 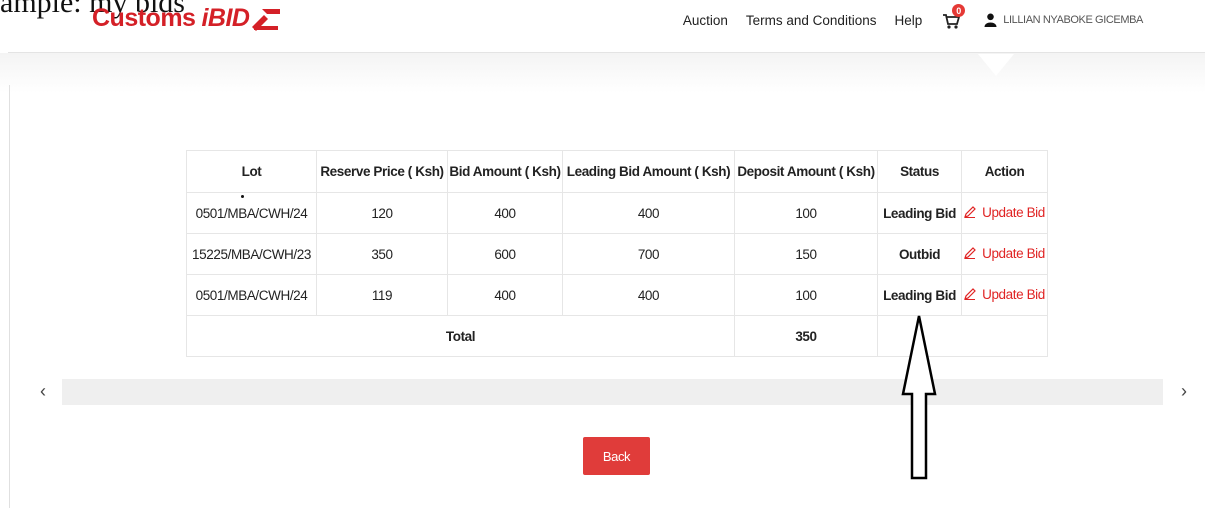 What do you see at coordinates (648, 171) in the screenshot?
I see `col-leading-bid-amount: Leading Bid Amount ( Ksh)` at bounding box center [648, 171].